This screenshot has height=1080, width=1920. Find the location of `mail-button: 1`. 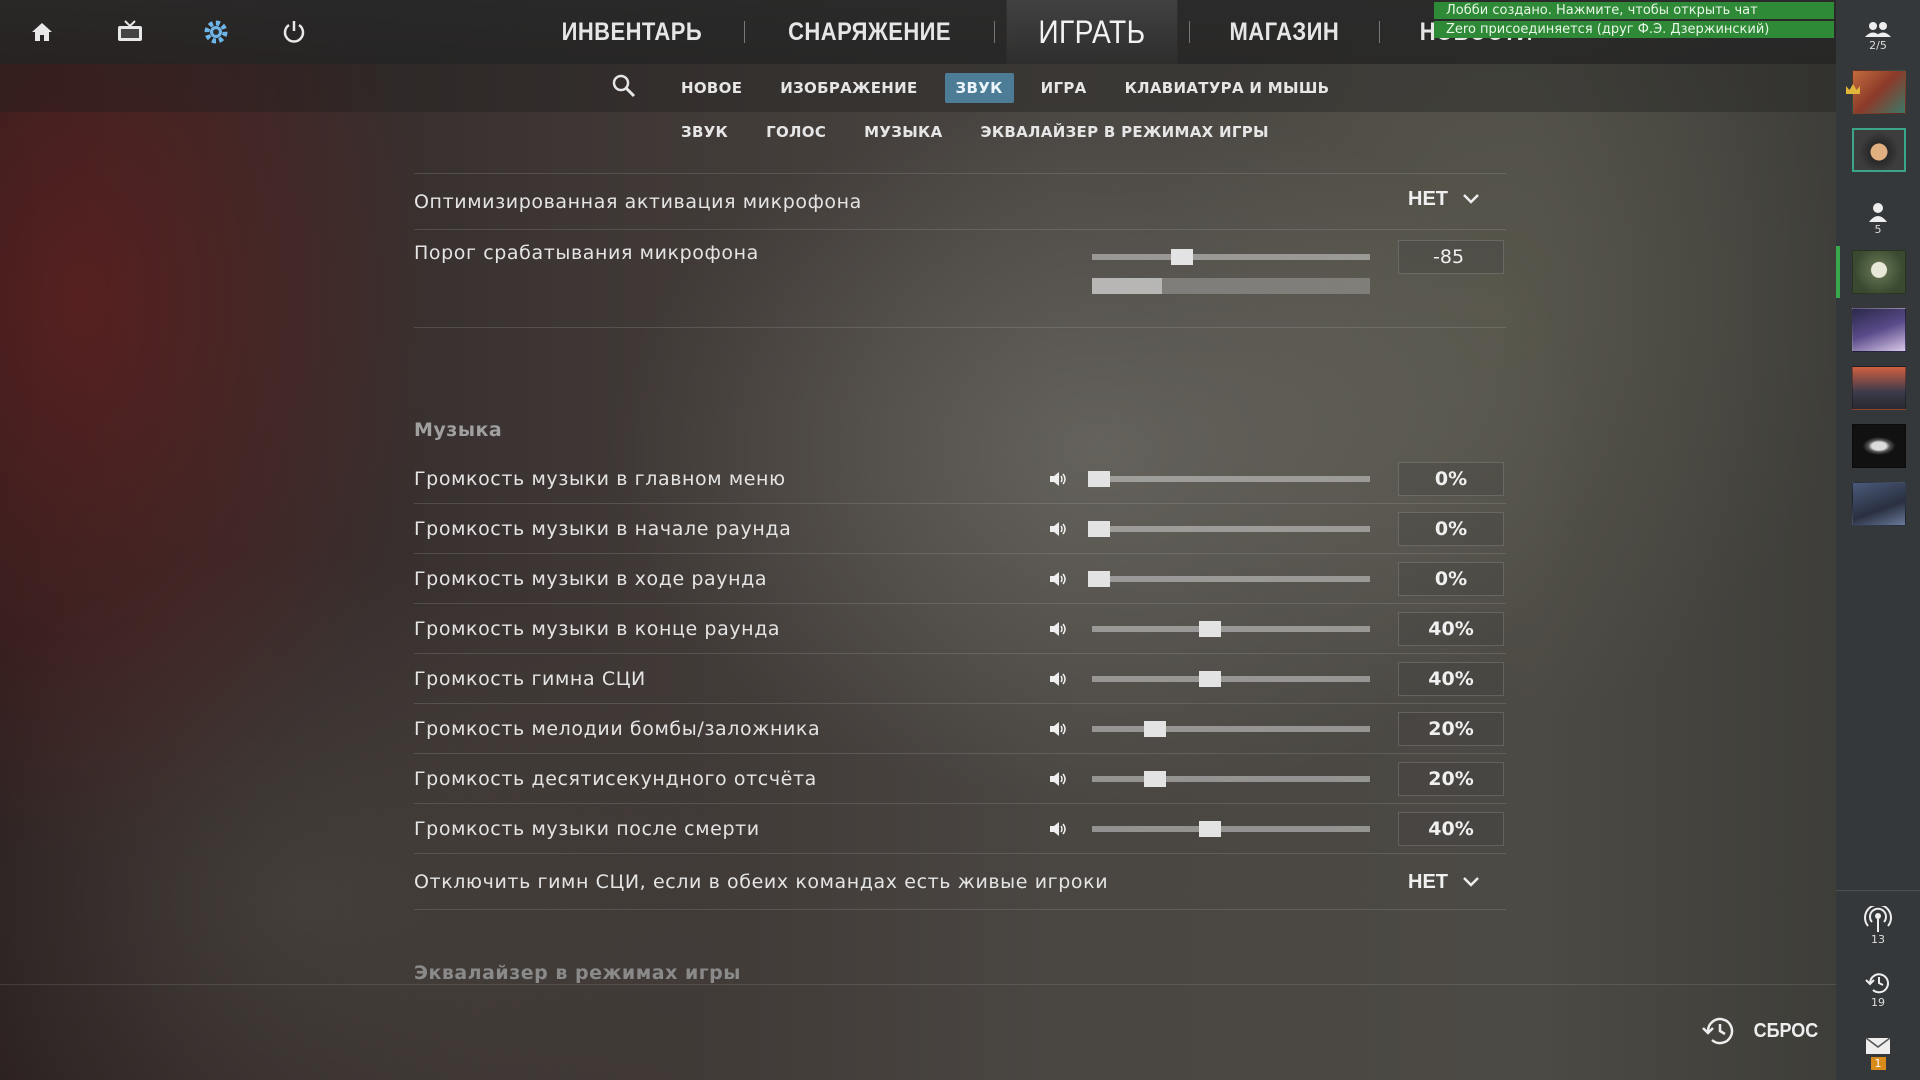

mail-button: 1 is located at coordinates (1878, 1053).